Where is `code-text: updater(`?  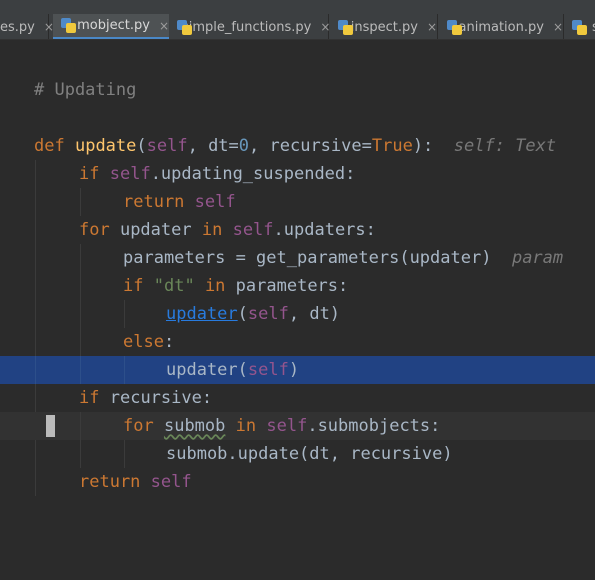
code-text: updater( is located at coordinates (207, 370).